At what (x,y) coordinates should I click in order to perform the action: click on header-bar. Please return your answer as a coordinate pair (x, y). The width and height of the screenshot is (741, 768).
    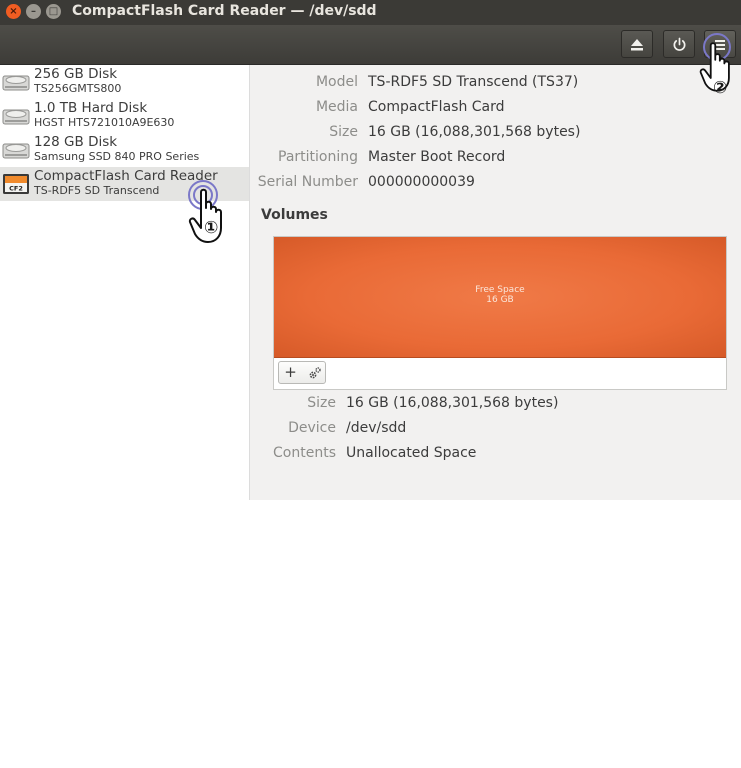
    Looking at the image, I should click on (370, 45).